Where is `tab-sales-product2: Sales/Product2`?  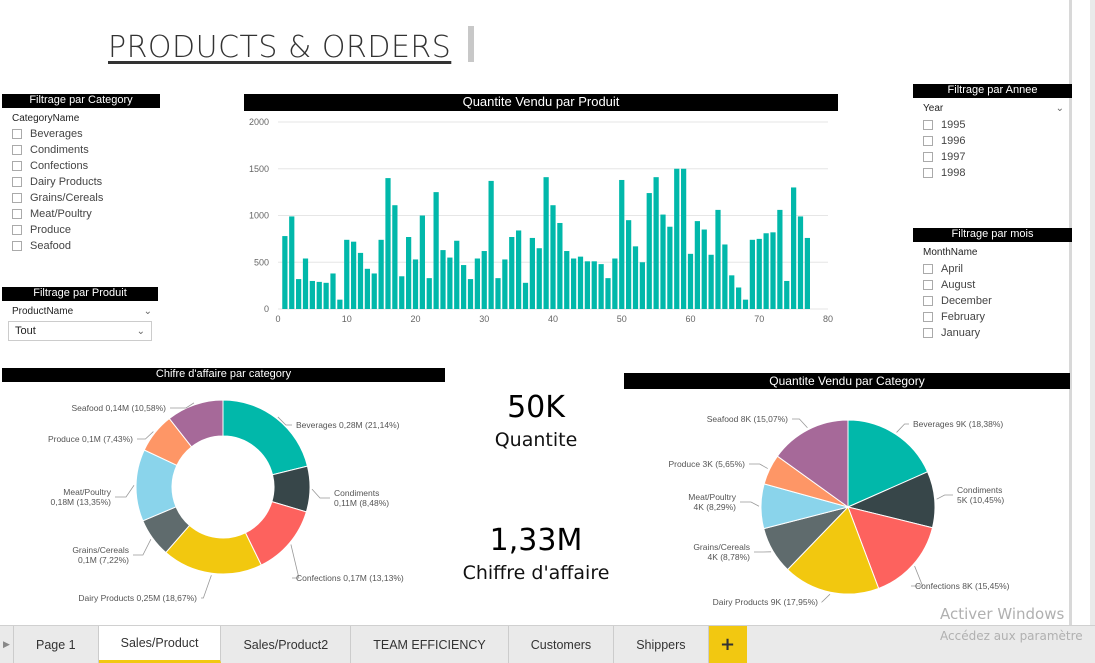
tab-sales-product2: Sales/Product2 is located at coordinates (286, 644).